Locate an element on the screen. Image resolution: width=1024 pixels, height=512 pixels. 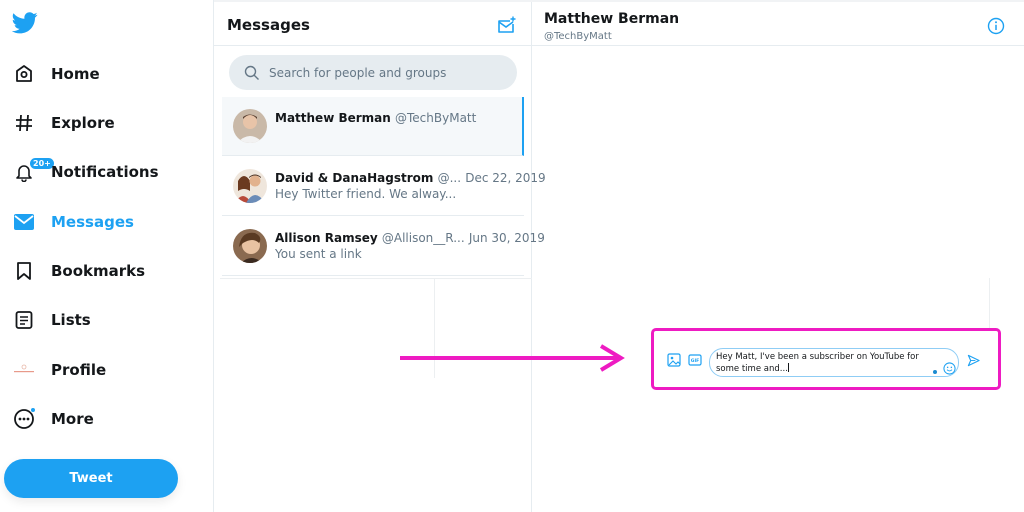
chat-header: Matthew Berman @TechByMatt is located at coordinates (778, 23).